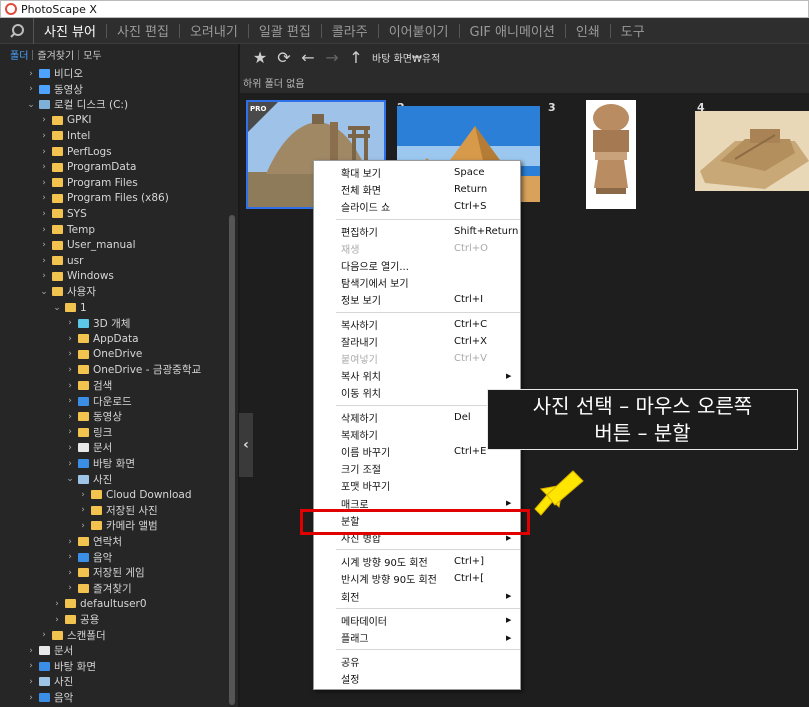 The image size is (809, 707). What do you see at coordinates (67, 229) in the screenshot?
I see `tree-item: › Temp` at bounding box center [67, 229].